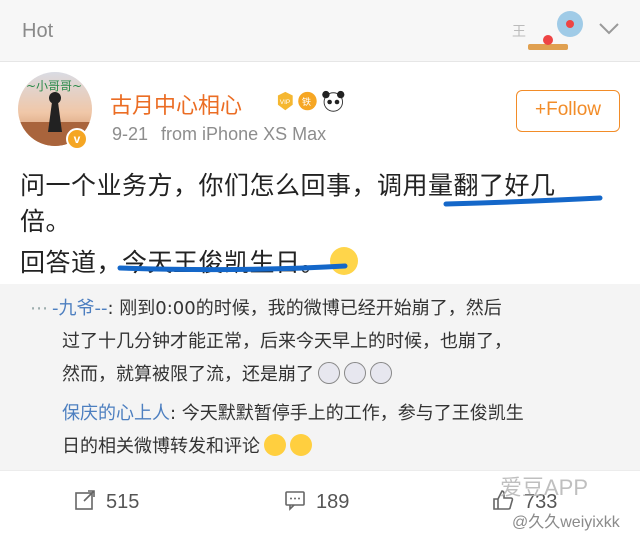 The image size is (640, 539). I want to click on comment-1-text-1: : 刚到0:00的时候，我的微博已经开始崩了，然后, so click(304, 308).